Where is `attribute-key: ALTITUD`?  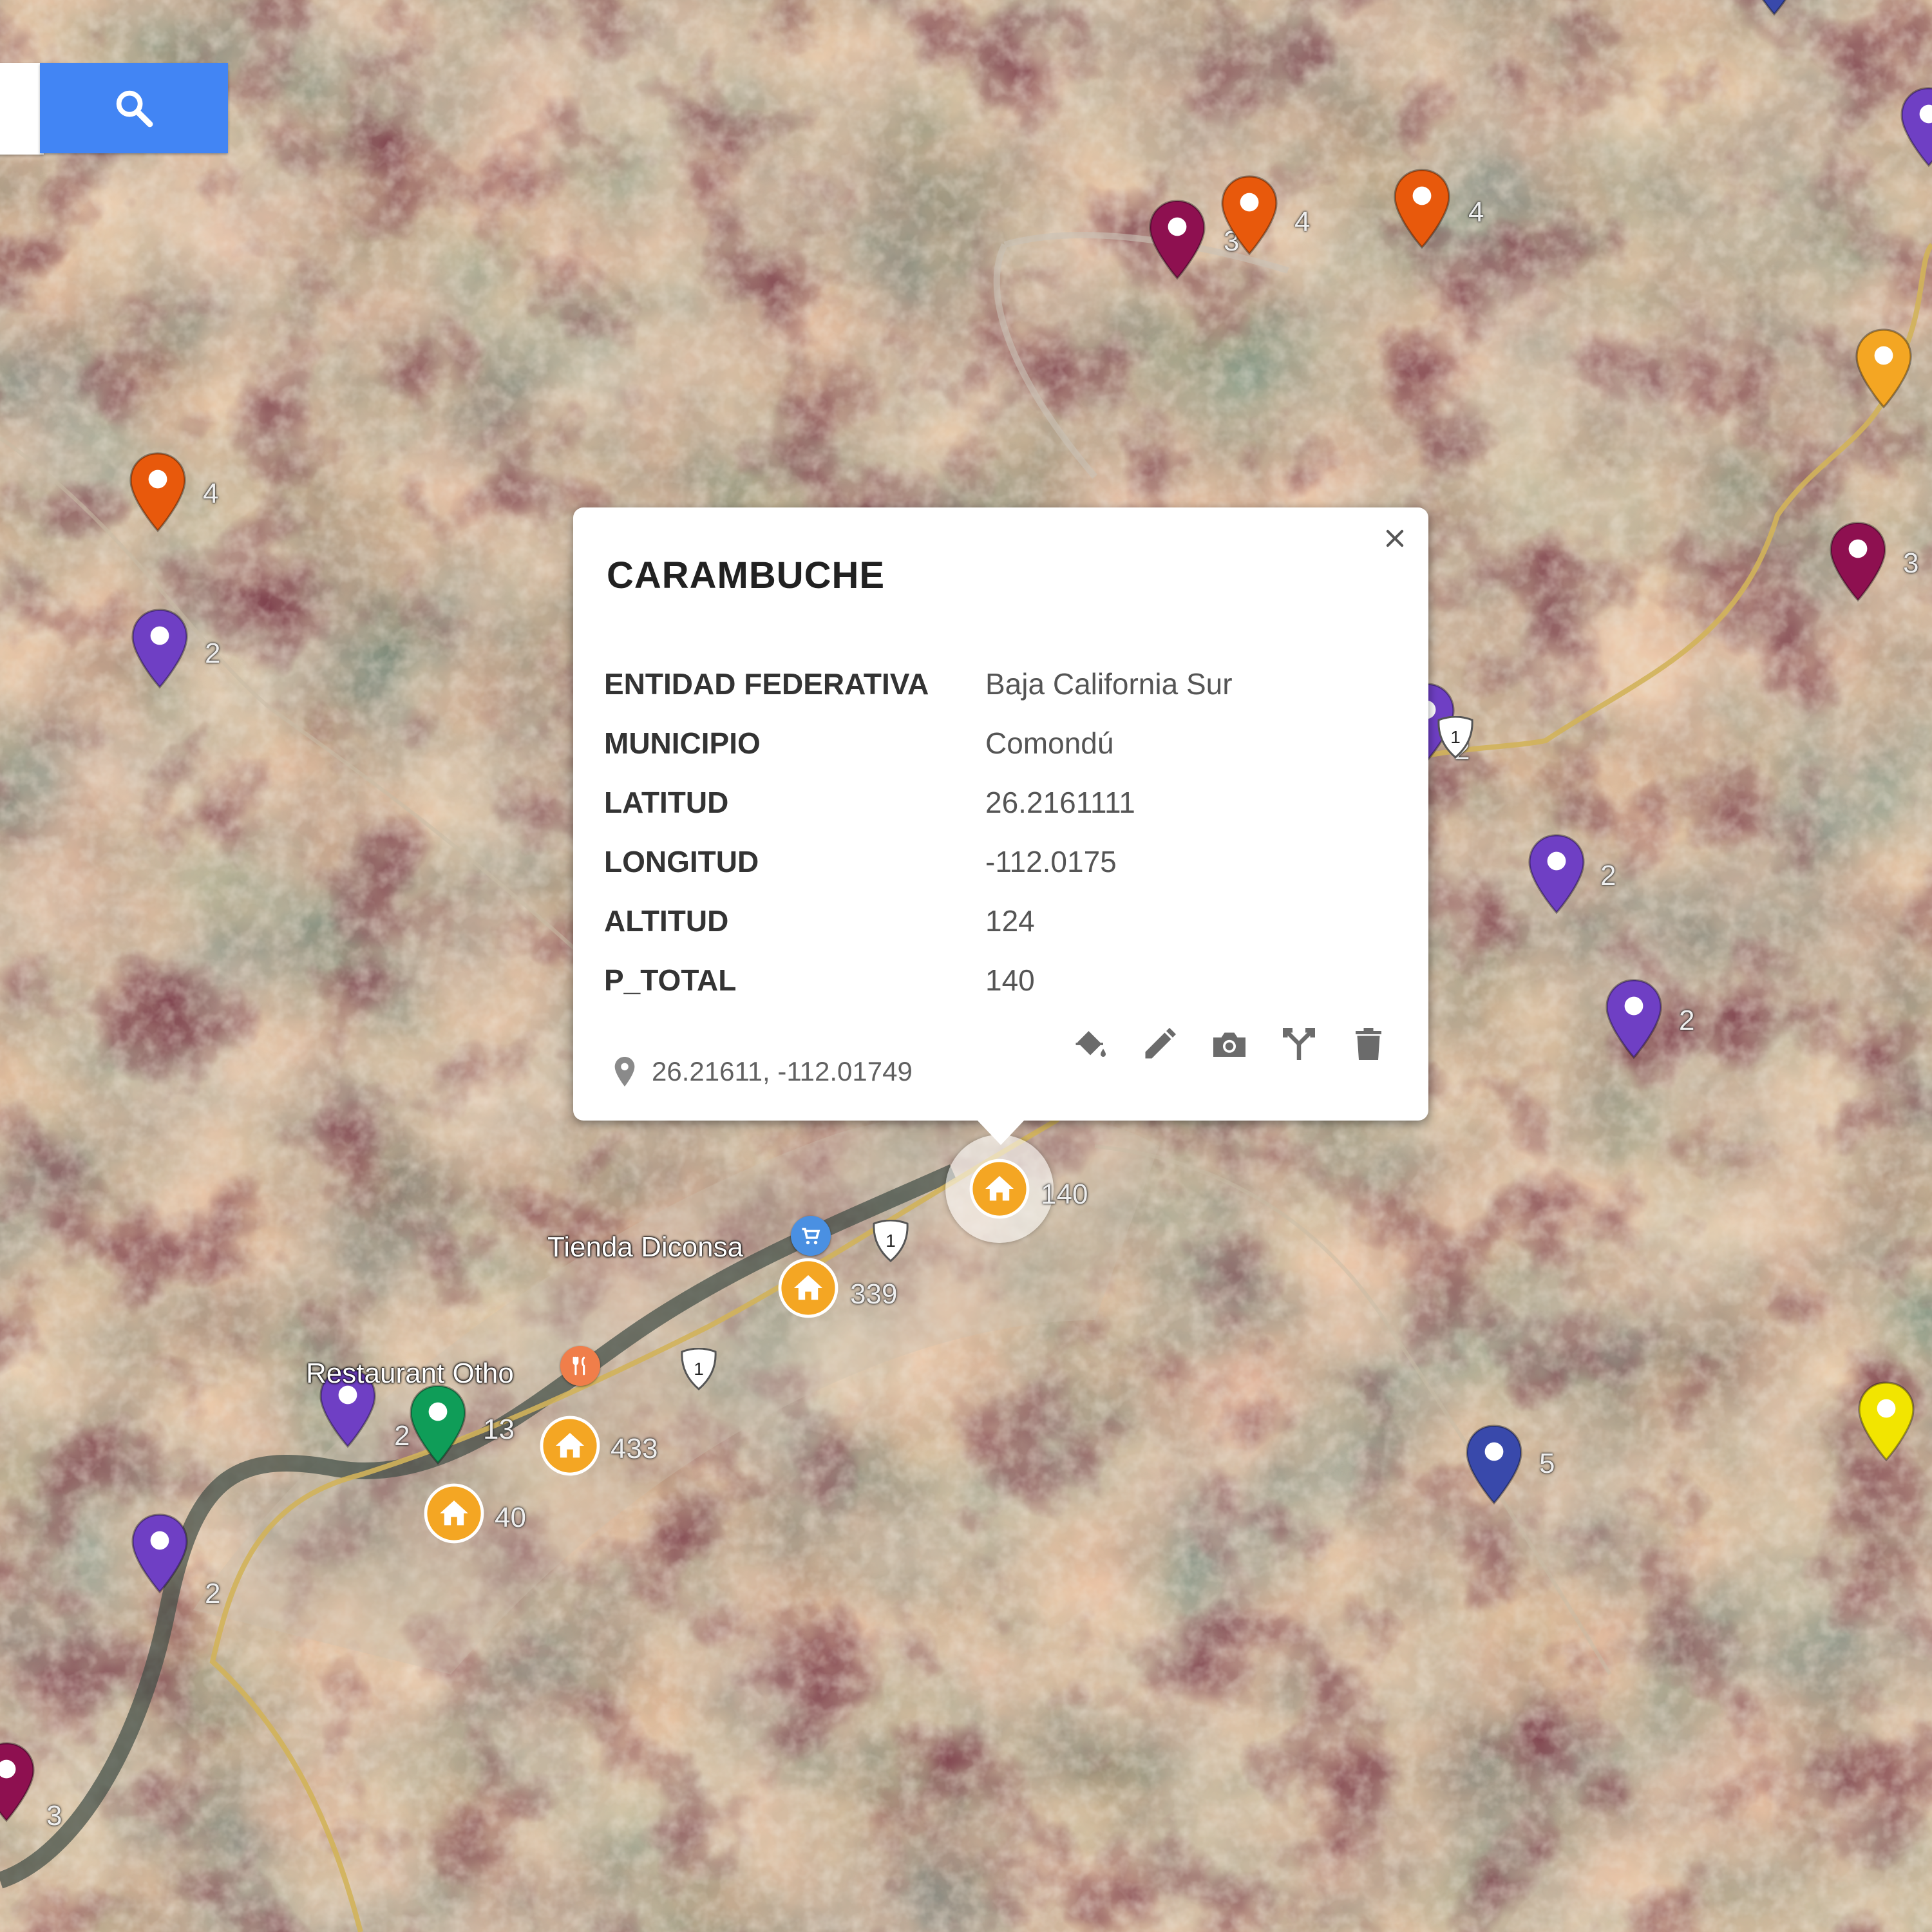 attribute-key: ALTITUD is located at coordinates (666, 921).